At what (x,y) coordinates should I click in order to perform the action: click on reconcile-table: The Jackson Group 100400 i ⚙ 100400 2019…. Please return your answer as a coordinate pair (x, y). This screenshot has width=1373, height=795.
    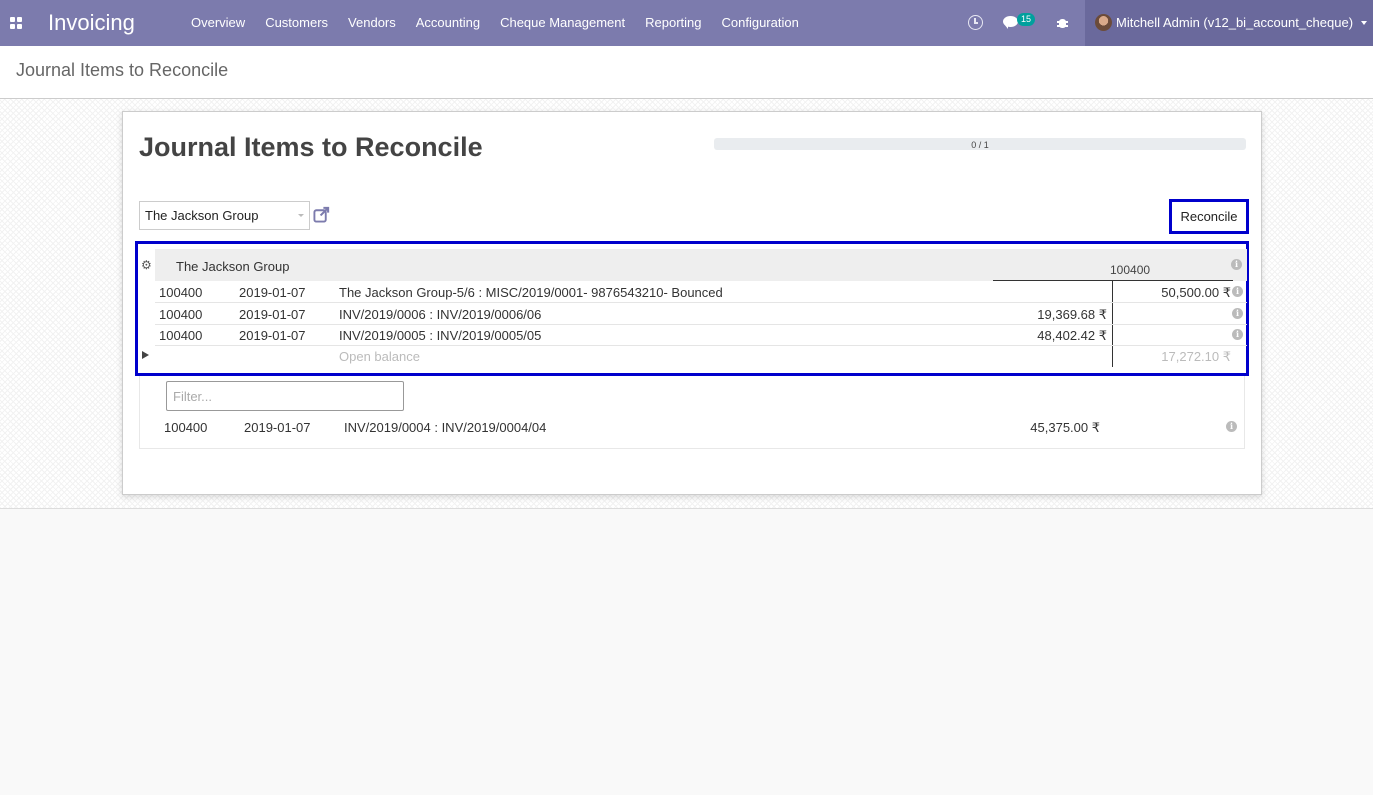
    Looking at the image, I should click on (692, 308).